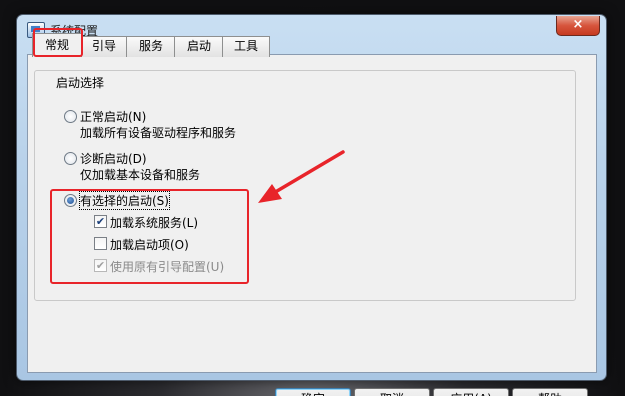  I want to click on cancel-button: 取消, so click(392, 392).